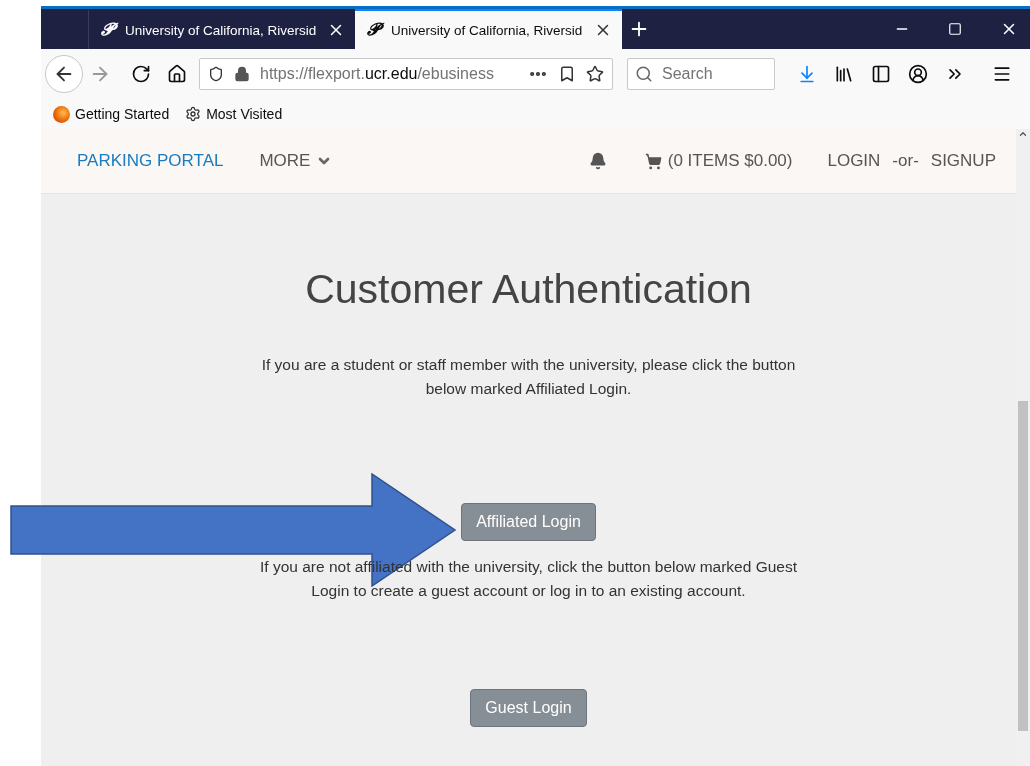  I want to click on shield-icon, so click(216, 74).